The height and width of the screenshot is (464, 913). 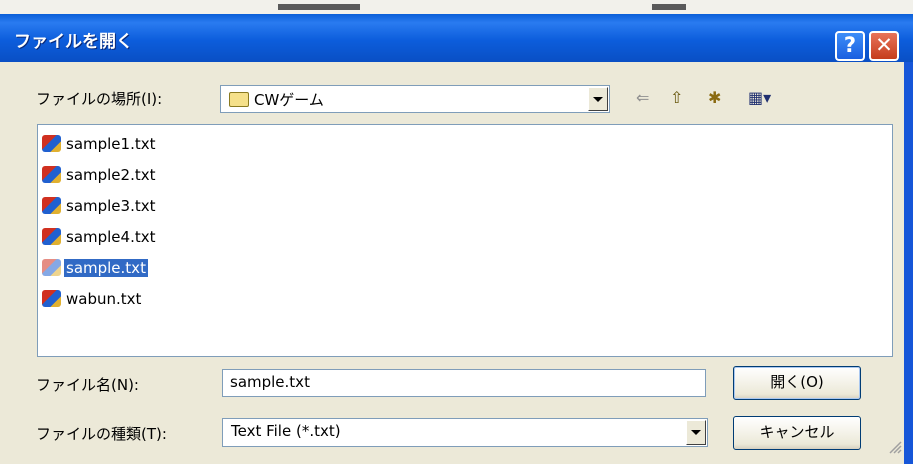 What do you see at coordinates (797, 383) in the screenshot?
I see `open-button: 開く(O)` at bounding box center [797, 383].